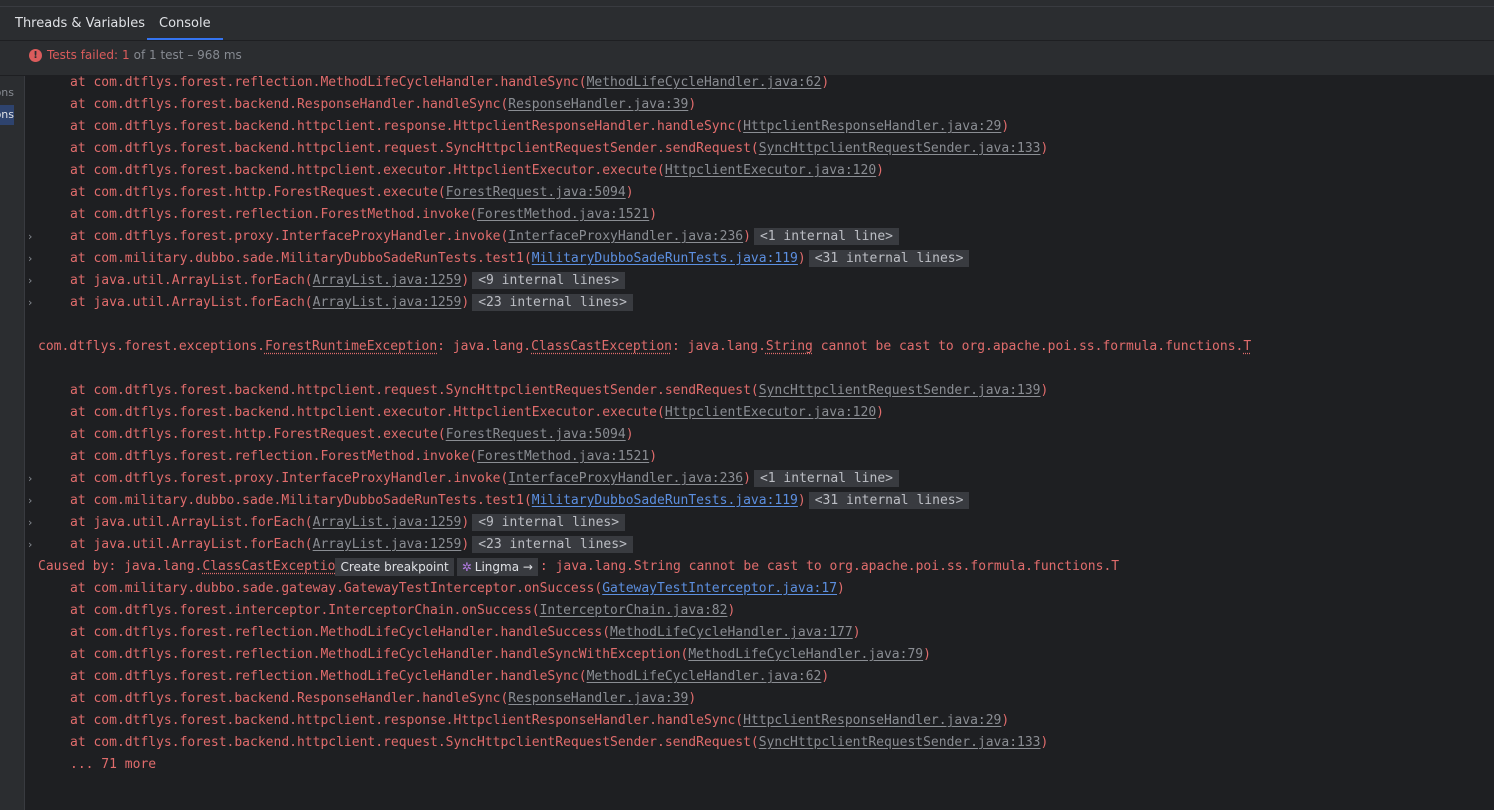 Image resolution: width=1494 pixels, height=810 pixels. Describe the element at coordinates (7, 93) in the screenshot. I see `test-tree-item: ons` at that location.